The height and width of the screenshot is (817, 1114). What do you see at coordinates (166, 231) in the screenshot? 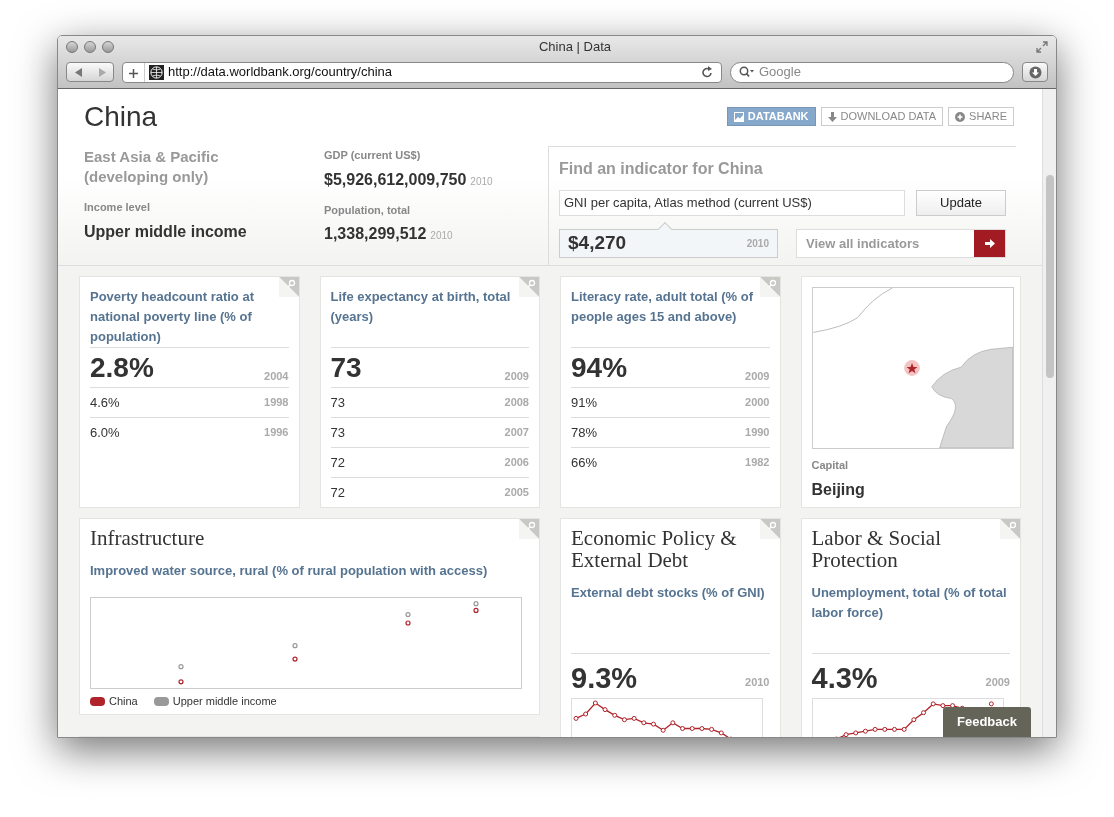
I see `income-value: Upper middle income` at bounding box center [166, 231].